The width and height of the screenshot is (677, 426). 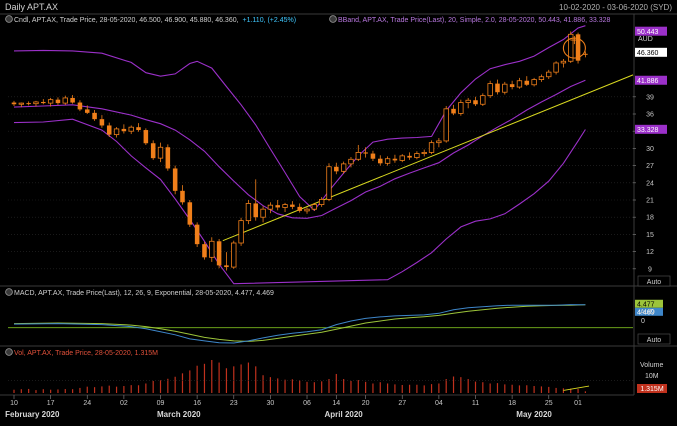 I want to click on x-tick-label: 09, so click(x=161, y=403).